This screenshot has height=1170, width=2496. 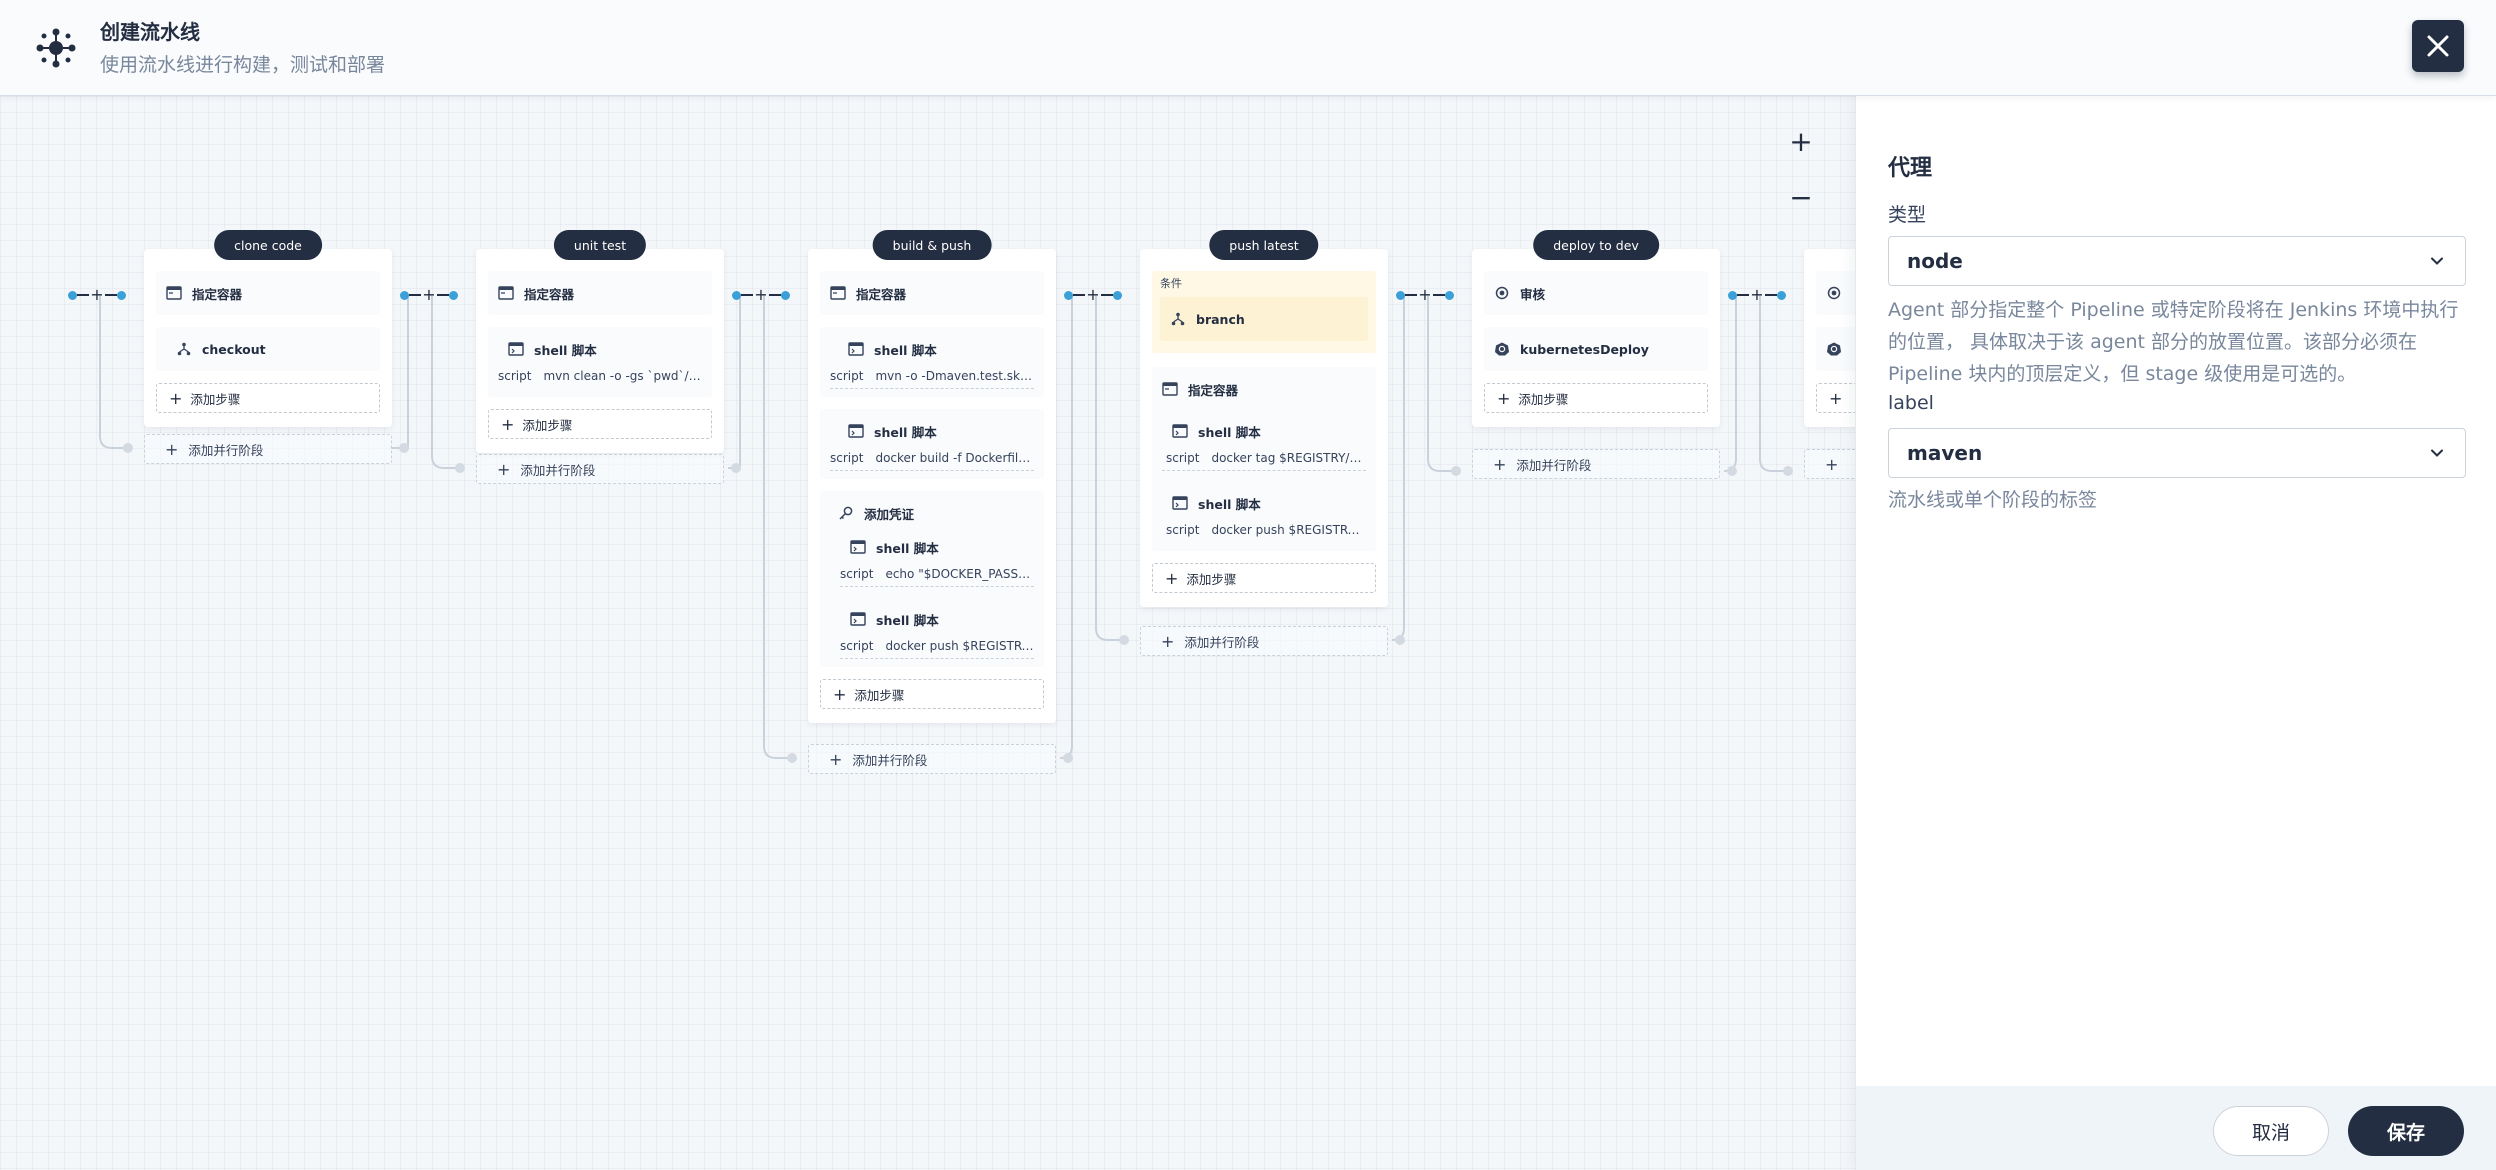 I want to click on type-select-value: node, so click(x=1935, y=261).